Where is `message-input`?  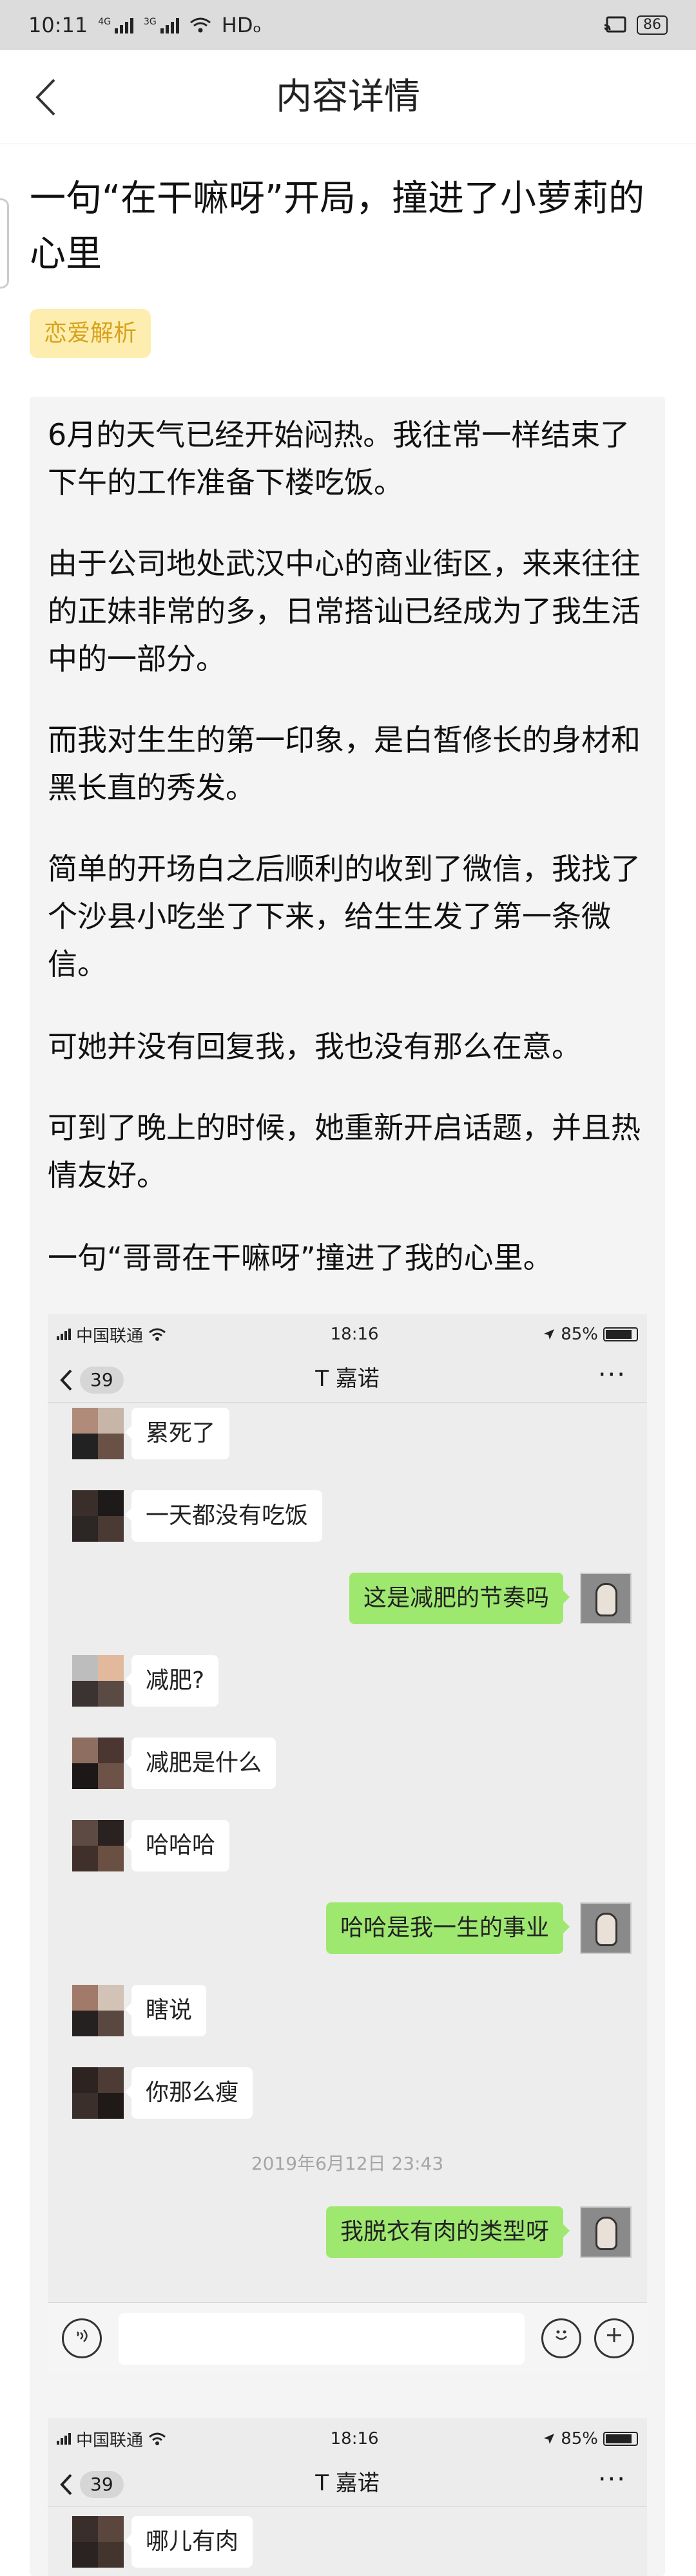 message-input is located at coordinates (322, 2339).